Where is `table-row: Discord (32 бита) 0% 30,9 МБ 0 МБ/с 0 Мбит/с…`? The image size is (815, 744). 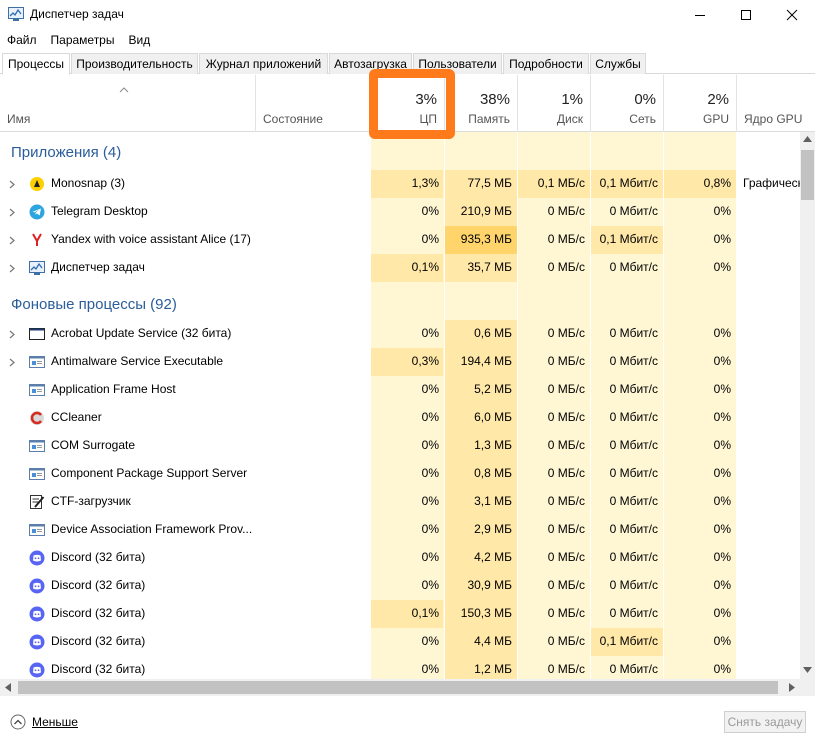
table-row: Discord (32 бита) 0% 30,9 МБ 0 МБ/с 0 Мбит/с… is located at coordinates (400, 586).